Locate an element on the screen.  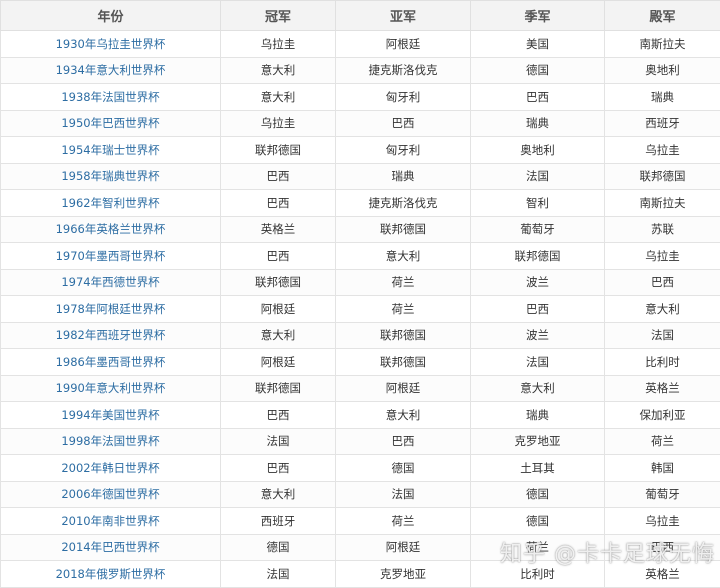
table-row: 1994年美国世界杯 巴西 意大利 瑞典 保加利亚 is located at coordinates (360, 415).